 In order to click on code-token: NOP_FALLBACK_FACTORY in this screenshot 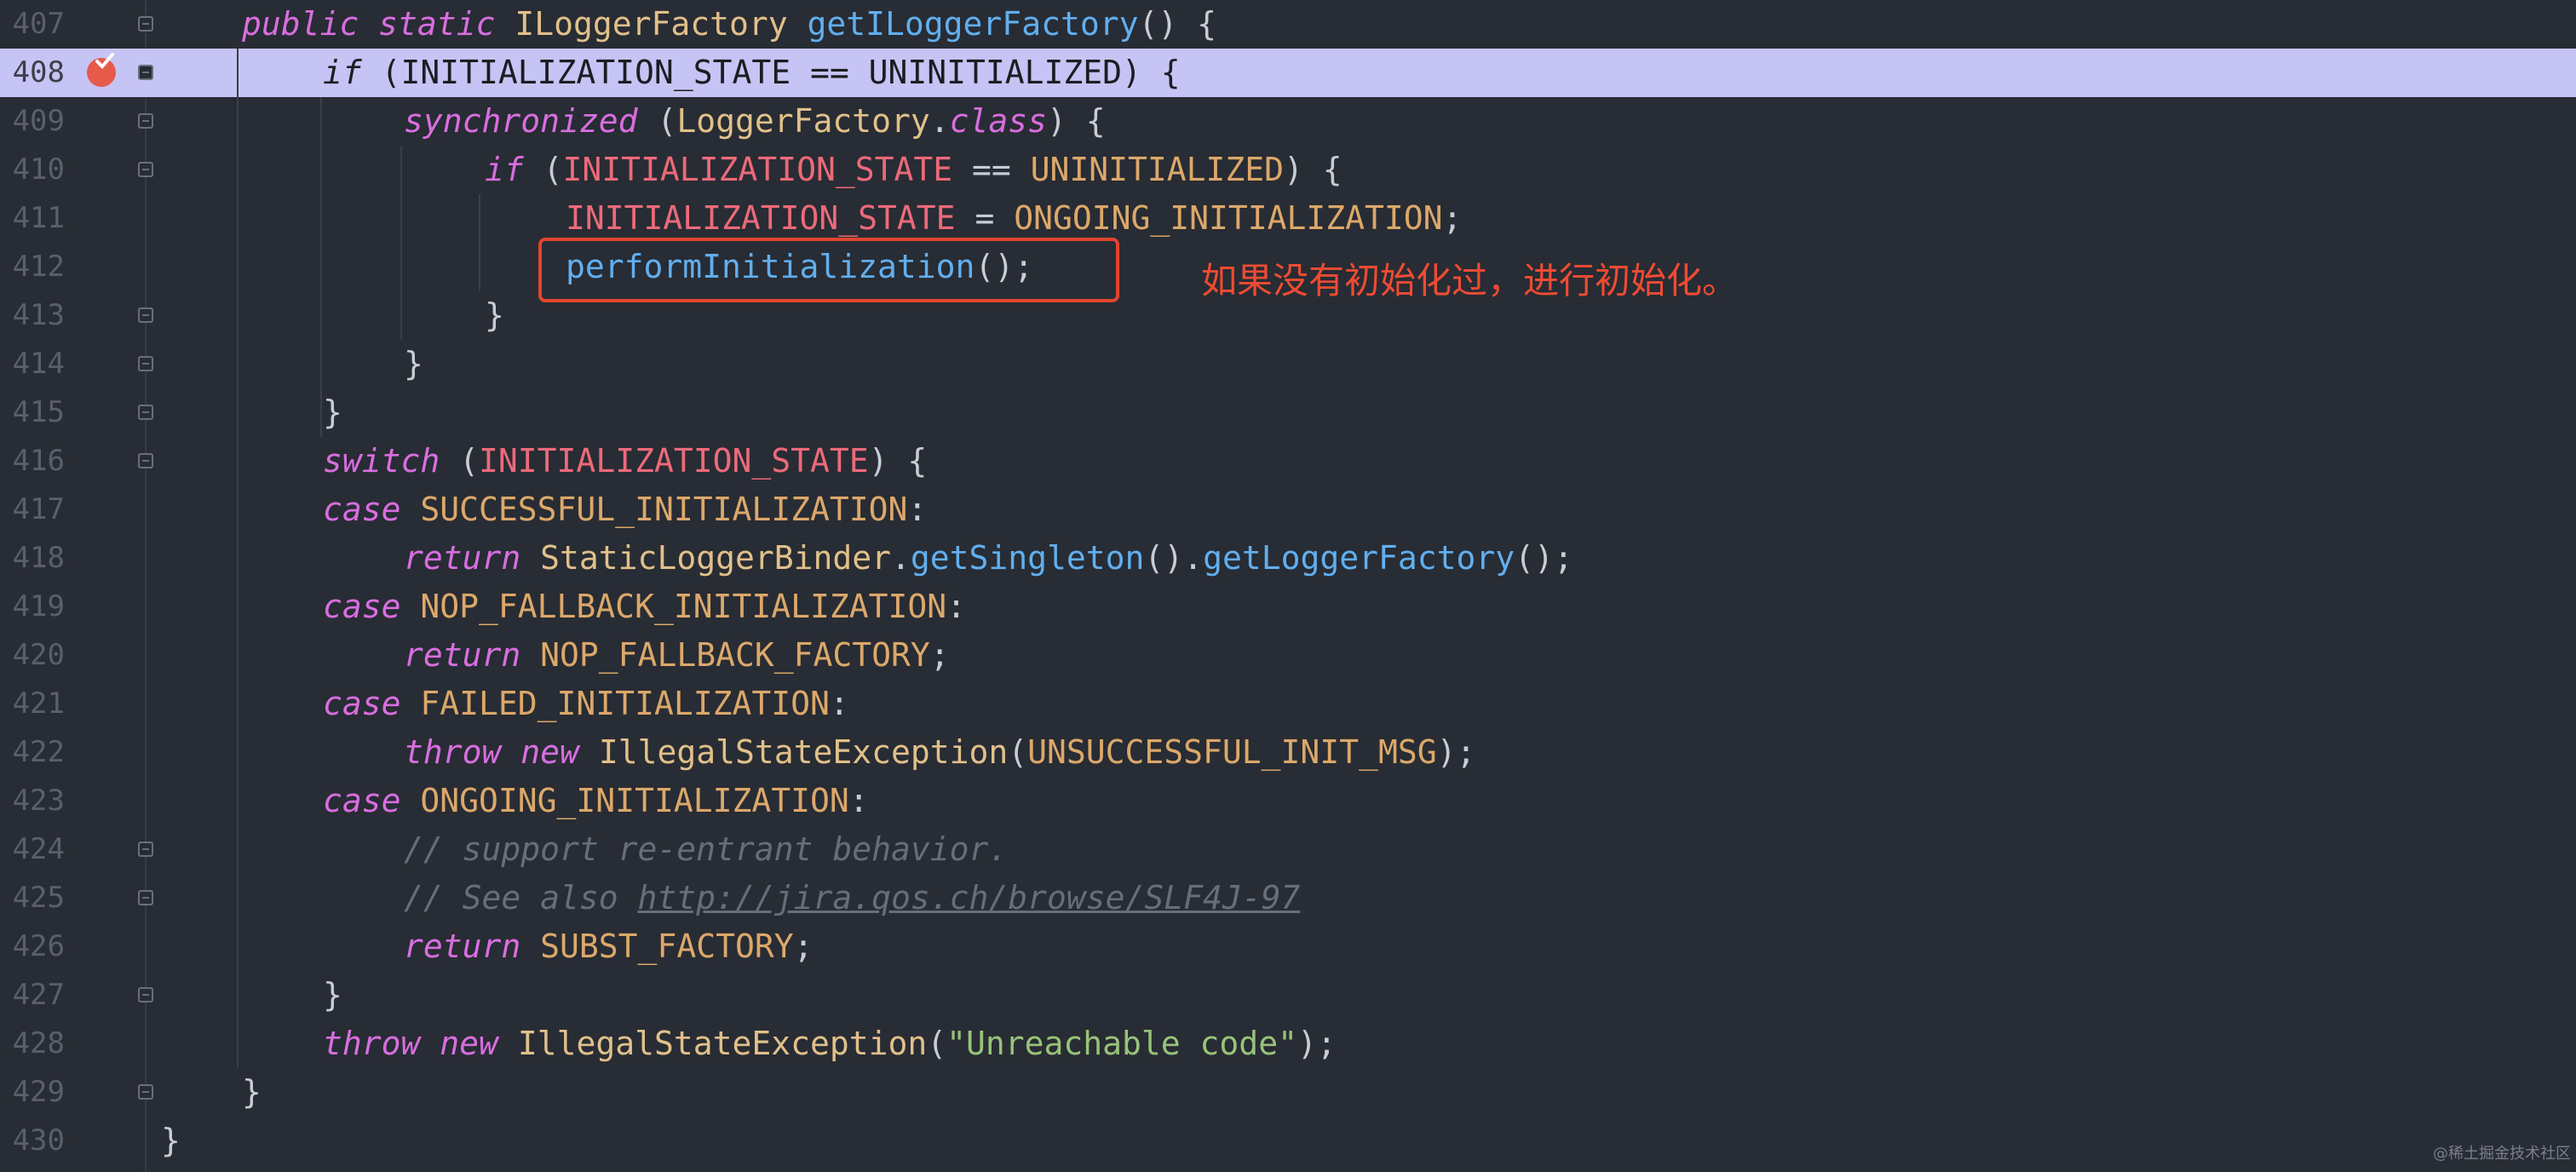, I will do `click(735, 655)`.